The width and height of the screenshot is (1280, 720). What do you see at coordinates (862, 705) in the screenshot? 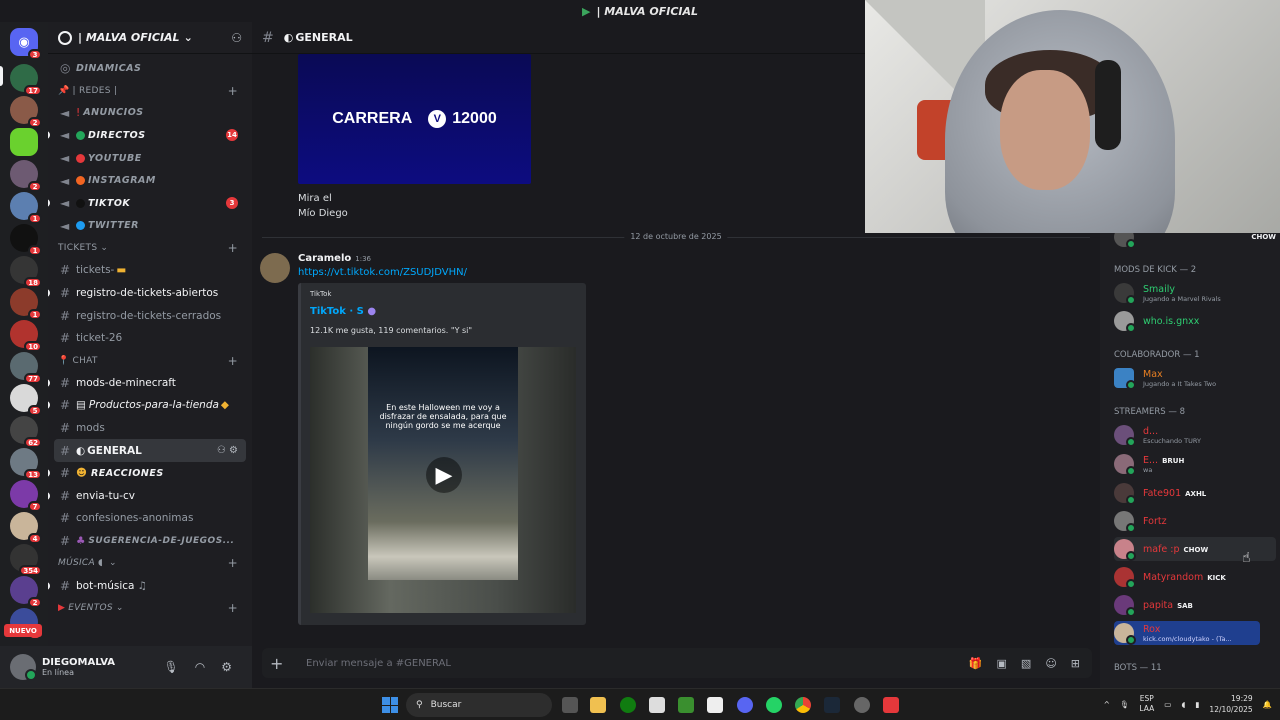
I see `obs-icon` at bounding box center [862, 705].